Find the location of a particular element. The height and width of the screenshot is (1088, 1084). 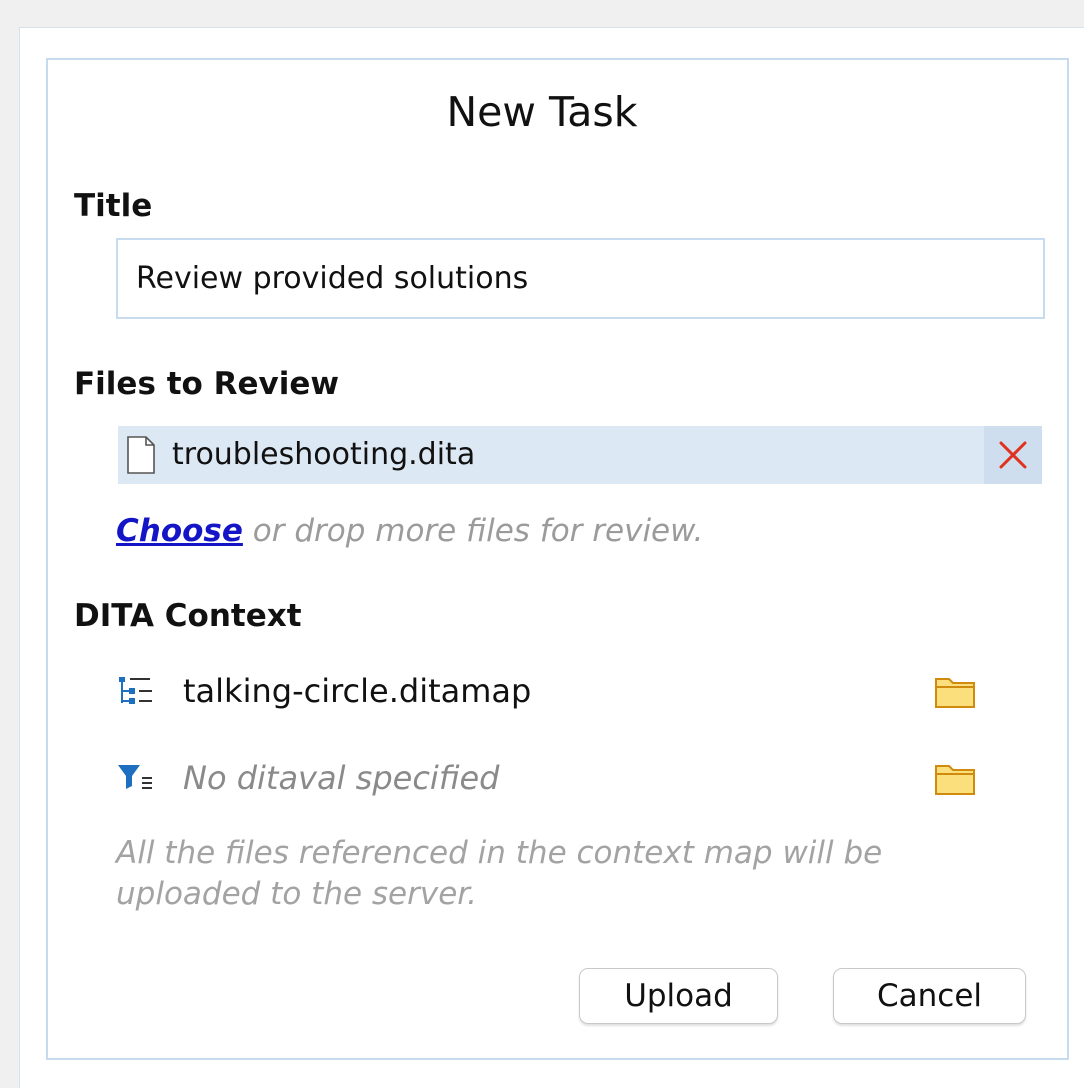

upload-button: Upload is located at coordinates (678, 996).